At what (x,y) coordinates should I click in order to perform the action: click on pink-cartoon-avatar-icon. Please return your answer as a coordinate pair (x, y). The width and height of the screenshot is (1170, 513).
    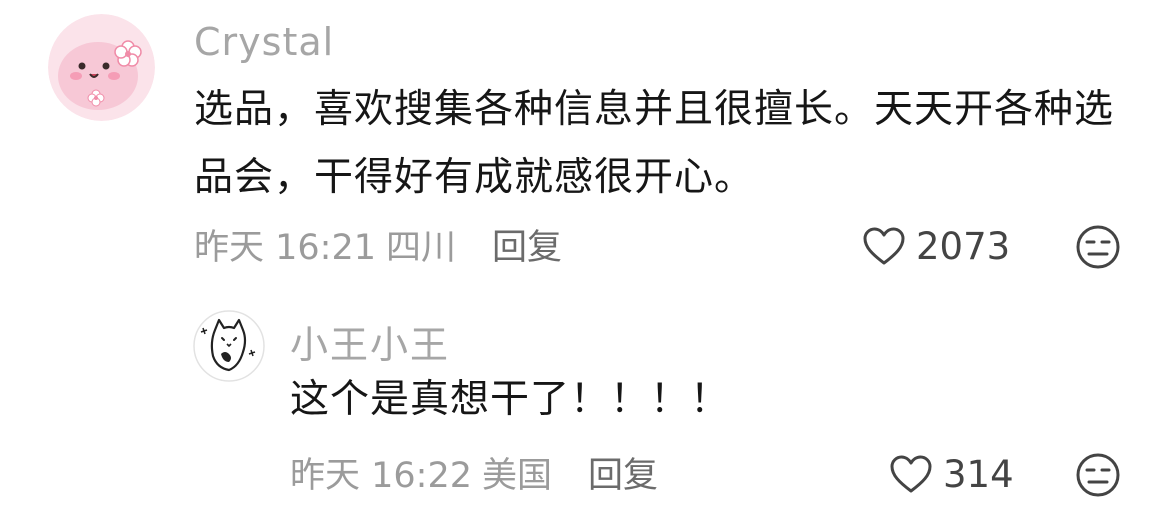
    Looking at the image, I should click on (101, 67).